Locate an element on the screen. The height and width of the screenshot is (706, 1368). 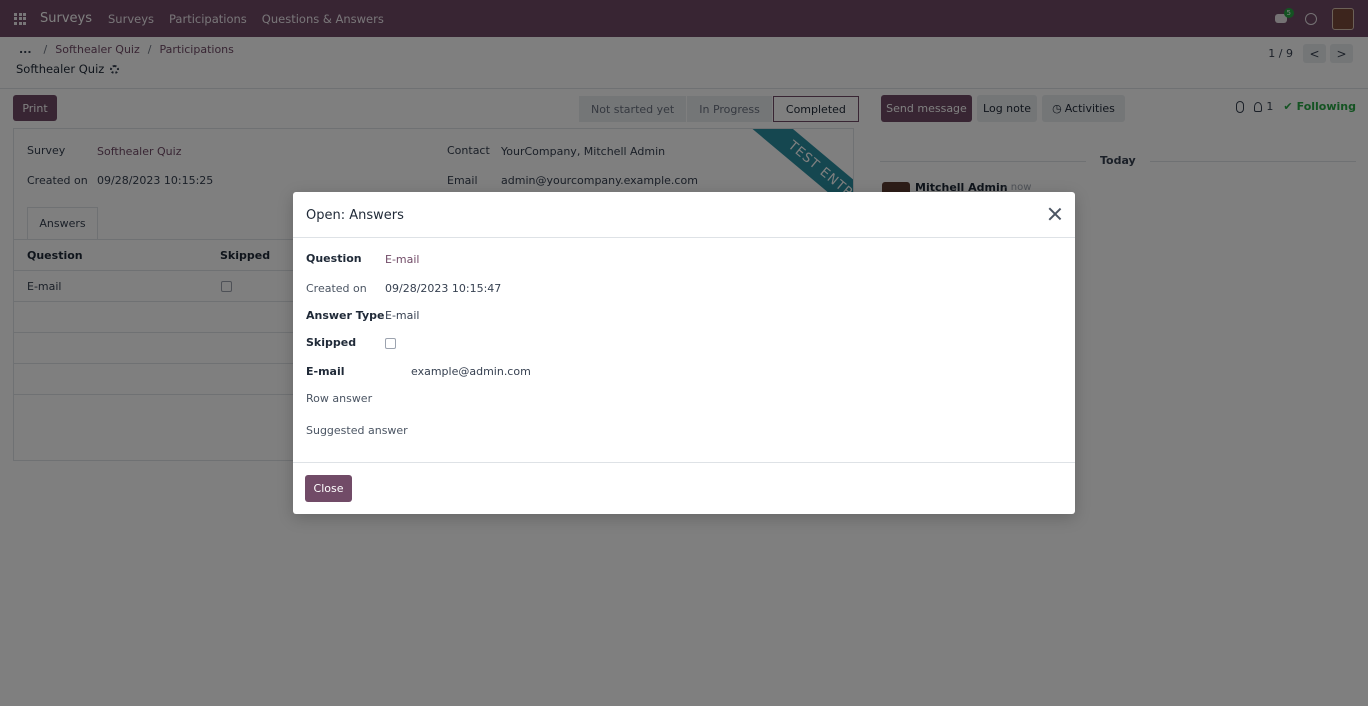
question-value: E-mail is located at coordinates (402, 259).